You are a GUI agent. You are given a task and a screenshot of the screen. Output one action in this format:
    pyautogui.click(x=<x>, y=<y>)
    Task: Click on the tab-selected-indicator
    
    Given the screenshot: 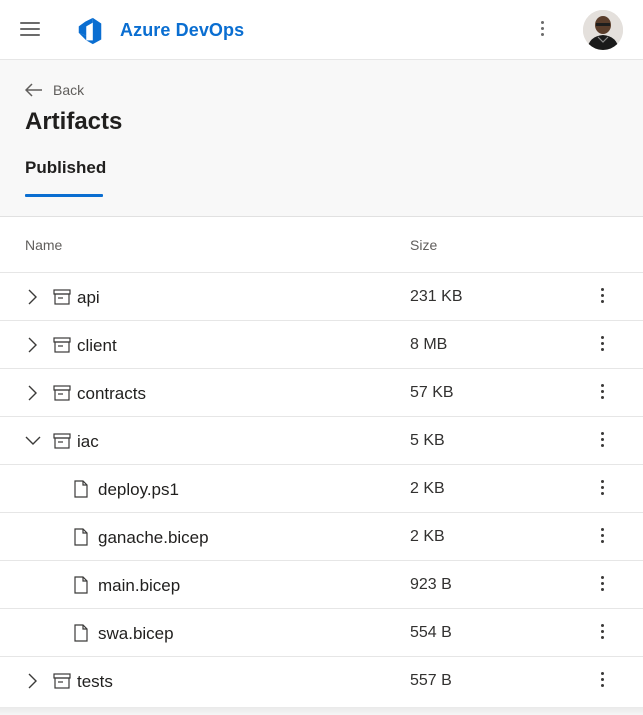 What is the action you would take?
    pyautogui.click(x=64, y=195)
    